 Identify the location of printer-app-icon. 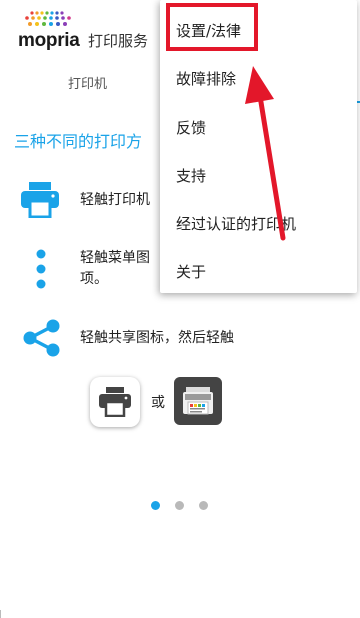
(115, 402).